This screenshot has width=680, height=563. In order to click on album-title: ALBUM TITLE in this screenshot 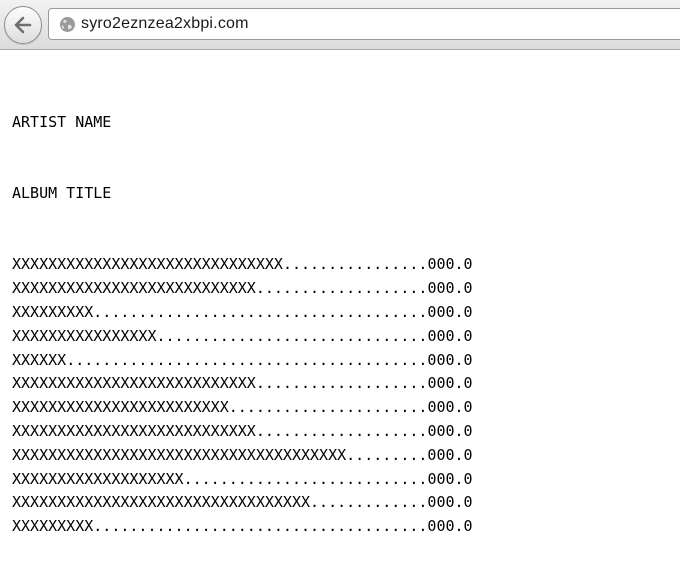, I will do `click(62, 192)`.